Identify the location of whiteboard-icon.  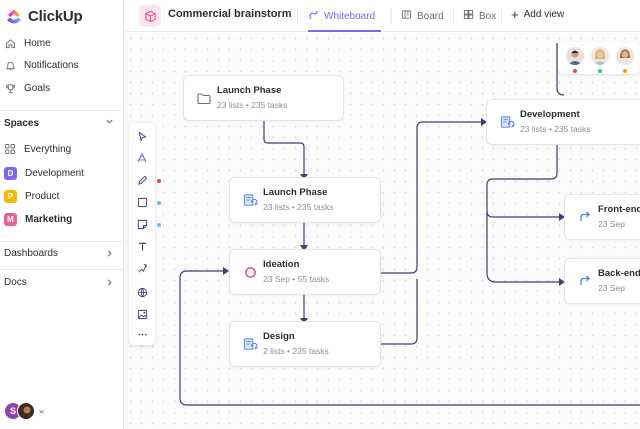
(313, 16).